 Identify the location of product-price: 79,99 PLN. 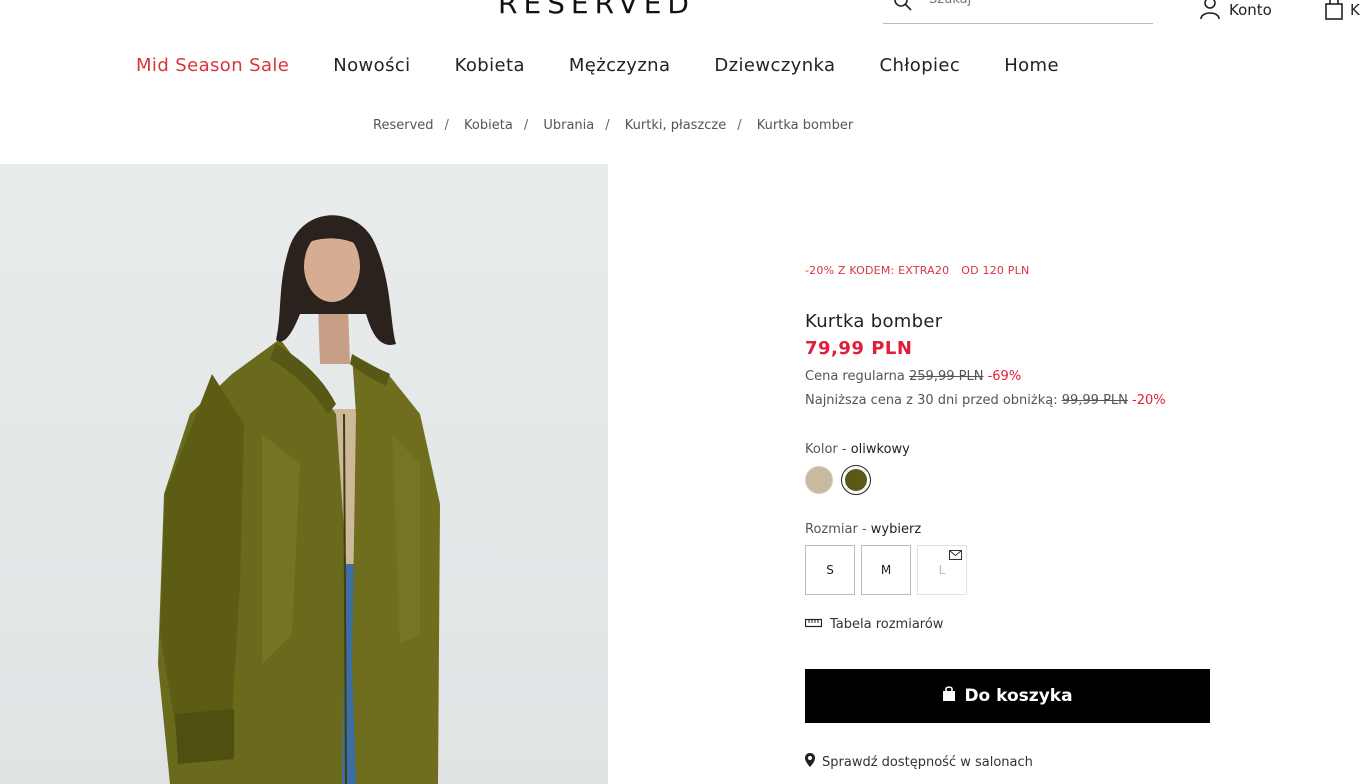
(859, 348).